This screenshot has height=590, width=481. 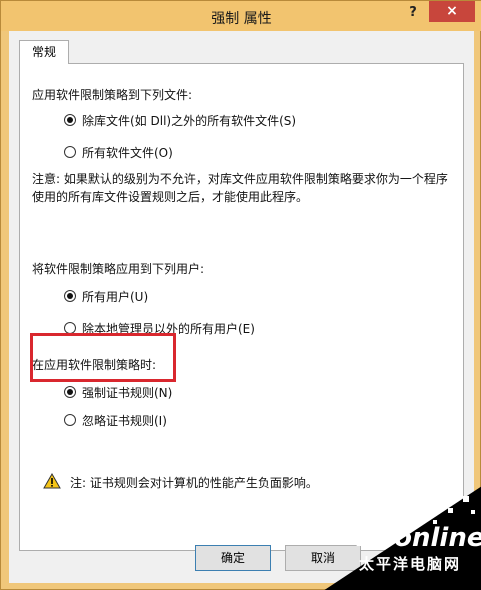 What do you see at coordinates (70, 296) in the screenshot?
I see `radio-all-users` at bounding box center [70, 296].